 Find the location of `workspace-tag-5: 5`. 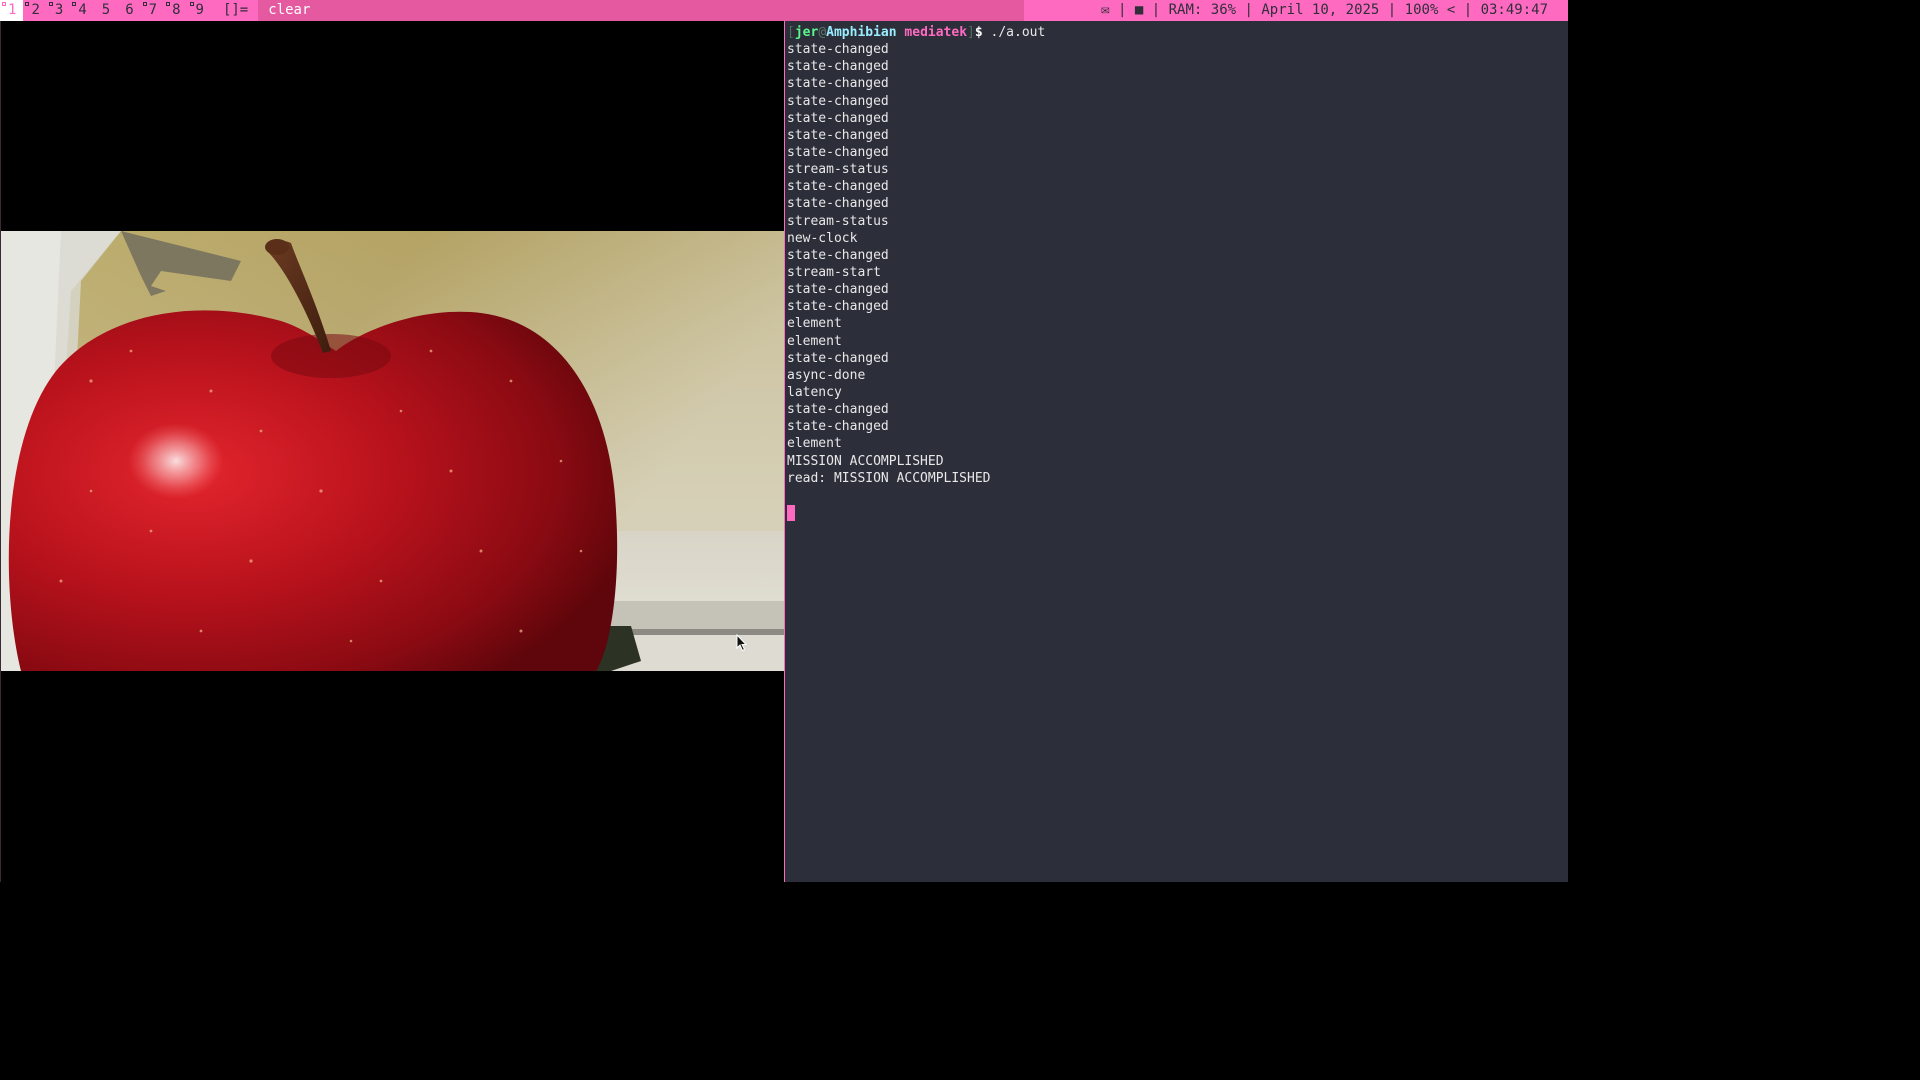

workspace-tag-5: 5 is located at coordinates (105, 10).